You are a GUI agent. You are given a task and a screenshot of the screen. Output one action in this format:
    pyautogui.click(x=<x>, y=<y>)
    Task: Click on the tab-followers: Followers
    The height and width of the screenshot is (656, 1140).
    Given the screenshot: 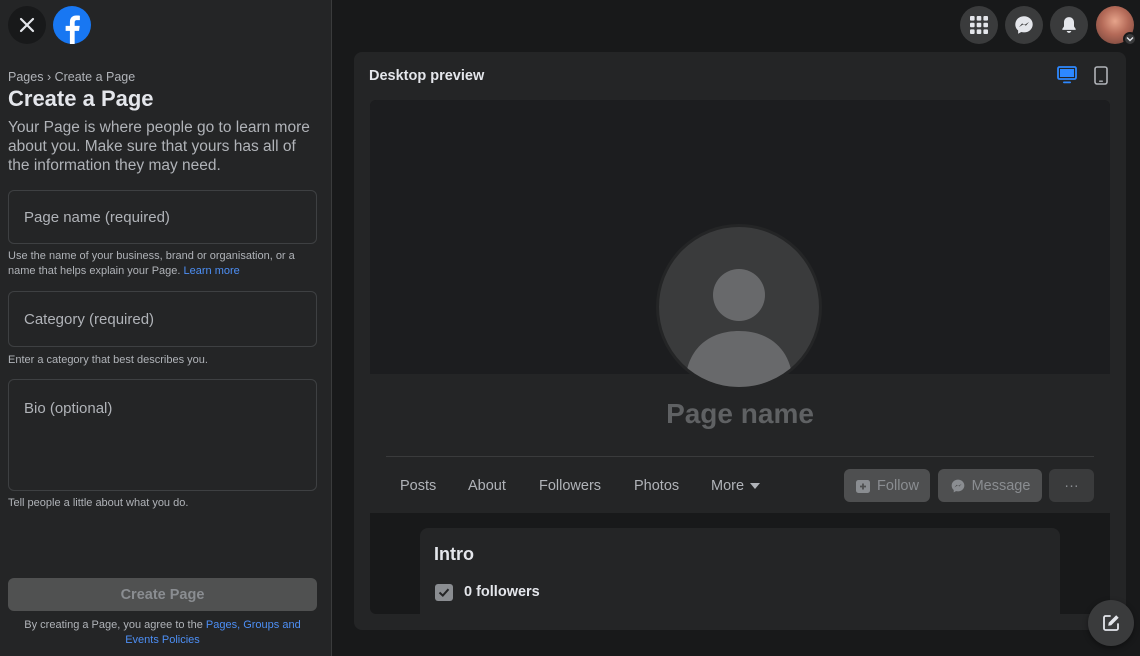 What is the action you would take?
    pyautogui.click(x=570, y=486)
    